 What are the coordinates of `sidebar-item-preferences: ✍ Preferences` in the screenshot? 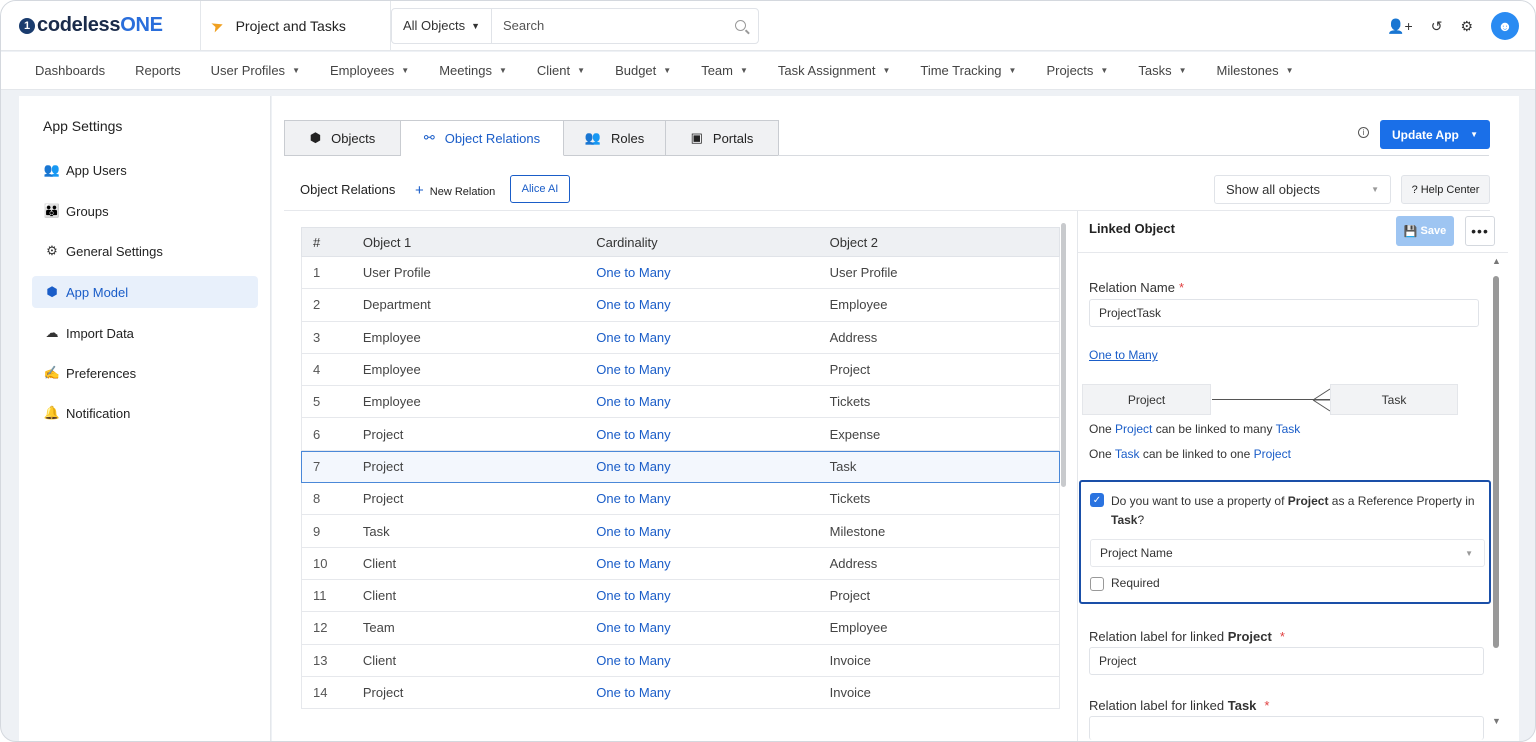 It's located at (145, 373).